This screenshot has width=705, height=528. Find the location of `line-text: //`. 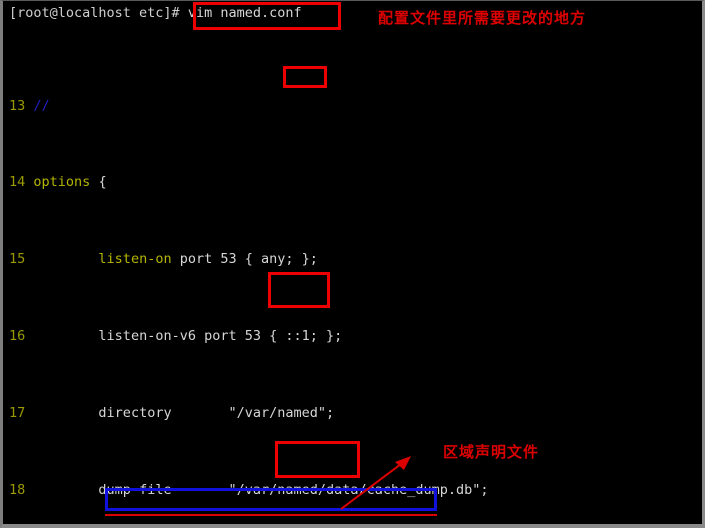

line-text: // is located at coordinates (41, 105).